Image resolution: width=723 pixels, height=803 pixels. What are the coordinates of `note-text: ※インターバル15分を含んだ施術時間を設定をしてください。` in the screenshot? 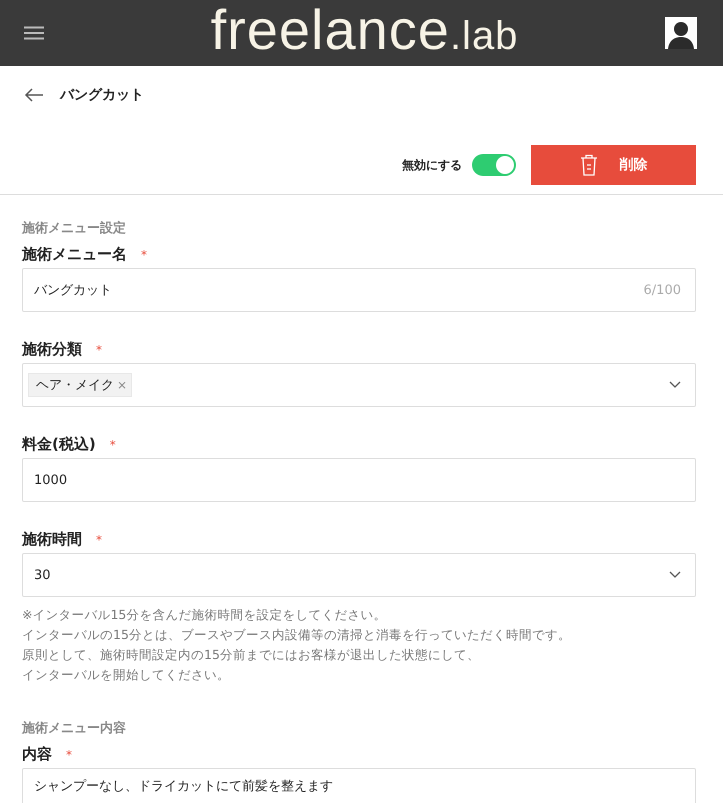 It's located at (205, 615).